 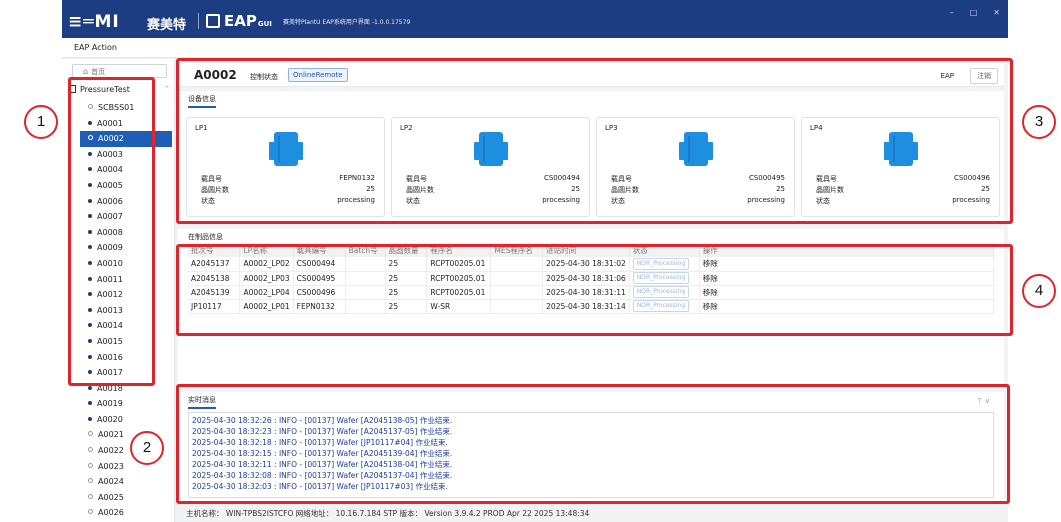 I want to click on semi-logo: ≡═MI, so click(x=94, y=22).